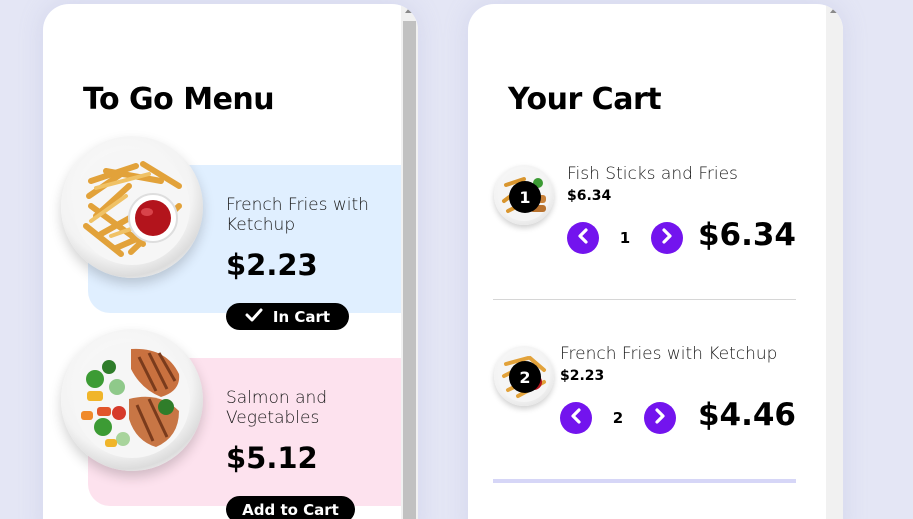 This screenshot has height=519, width=913. Describe the element at coordinates (644, 481) in the screenshot. I see `cart-total-divider` at that location.